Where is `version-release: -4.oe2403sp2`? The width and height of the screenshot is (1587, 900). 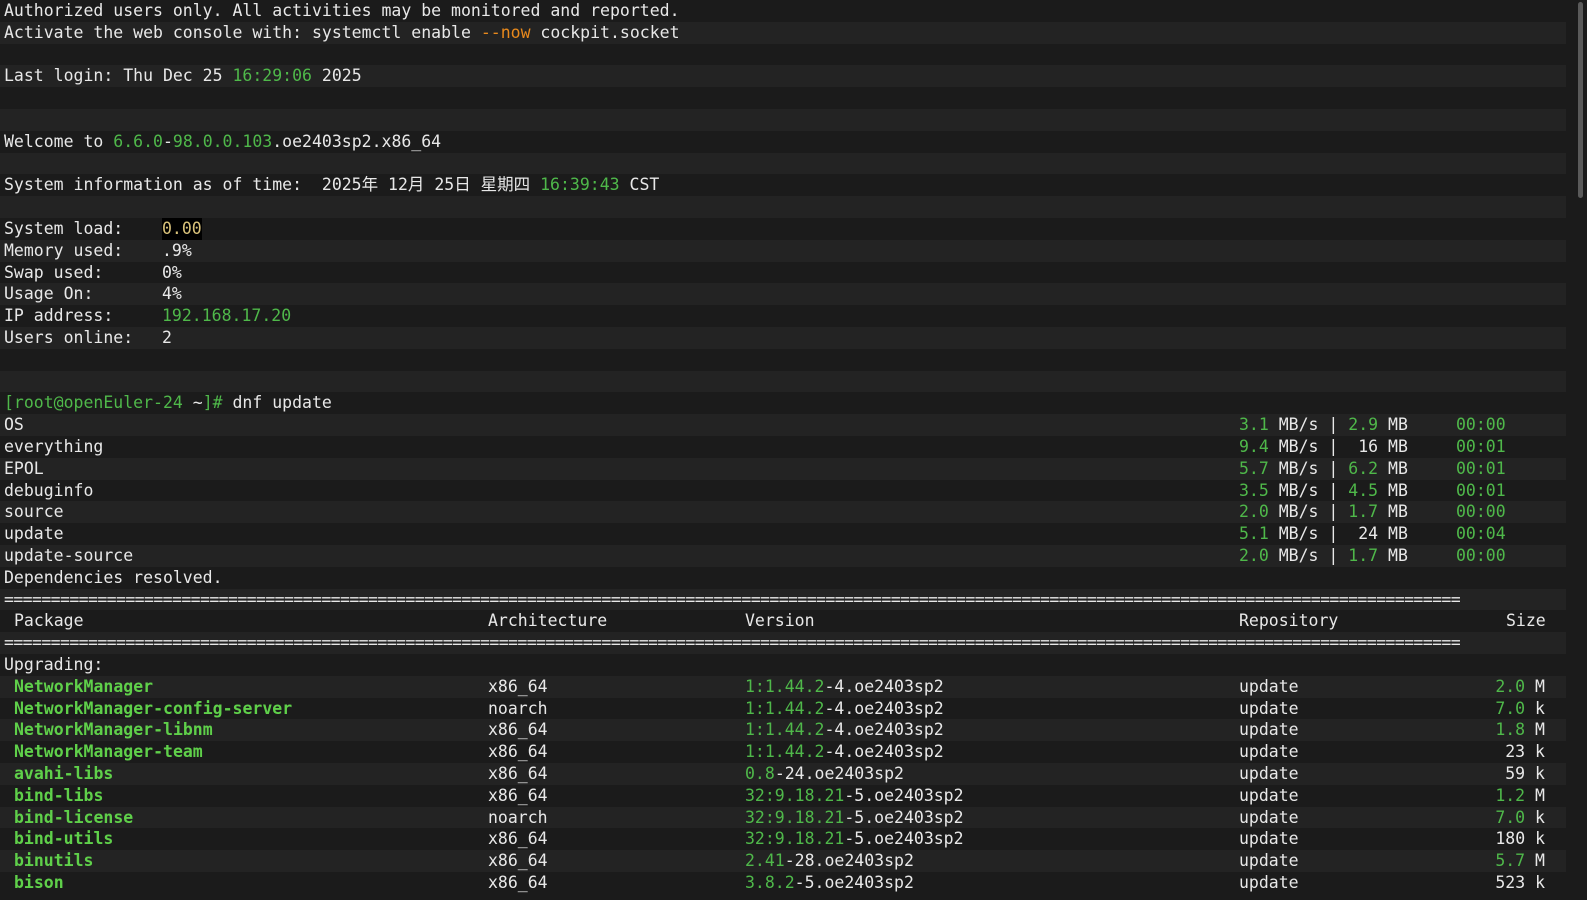 version-release: -4.oe2403sp2 is located at coordinates (884, 730).